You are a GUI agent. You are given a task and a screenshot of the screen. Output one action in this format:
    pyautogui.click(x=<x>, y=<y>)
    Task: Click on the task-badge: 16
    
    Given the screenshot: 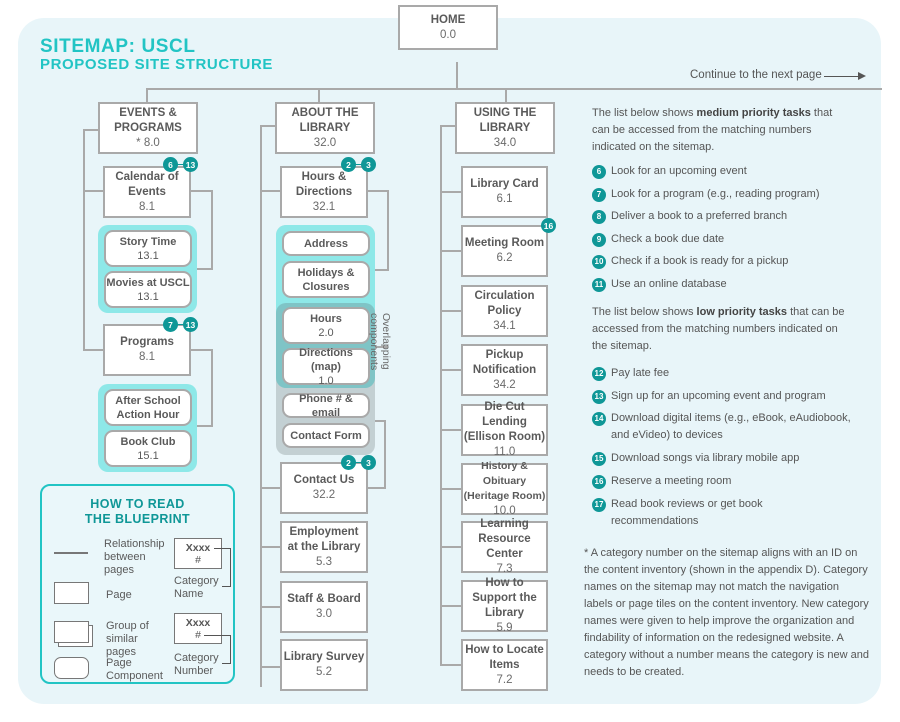 What is the action you would take?
    pyautogui.click(x=548, y=225)
    